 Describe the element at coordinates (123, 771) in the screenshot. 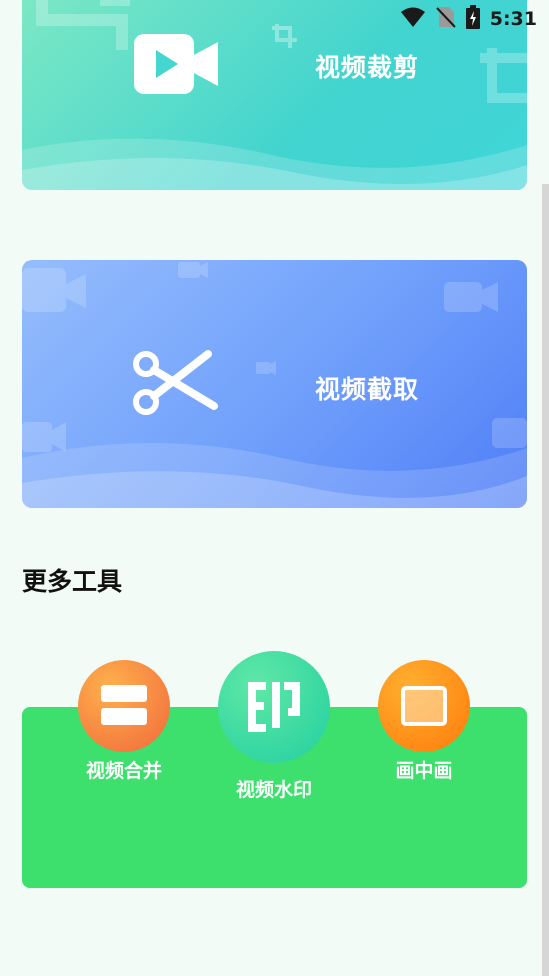

I see `tool-video-merge-label: 视频合并` at that location.